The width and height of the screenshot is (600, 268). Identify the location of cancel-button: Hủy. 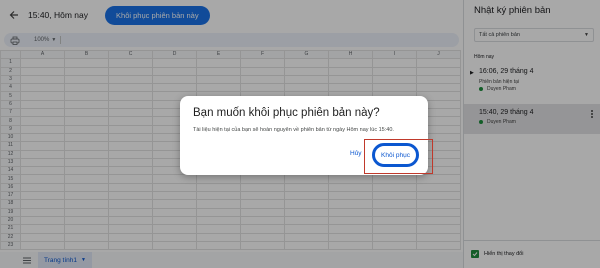
(356, 153).